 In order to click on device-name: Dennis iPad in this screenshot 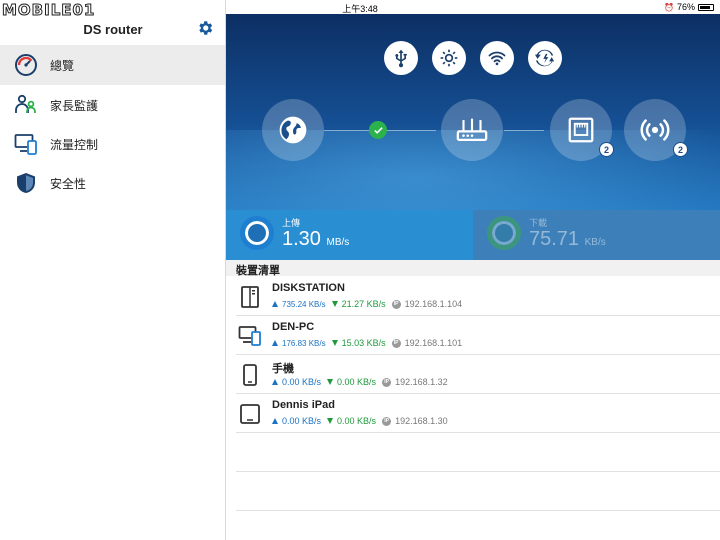, I will do `click(303, 405)`.